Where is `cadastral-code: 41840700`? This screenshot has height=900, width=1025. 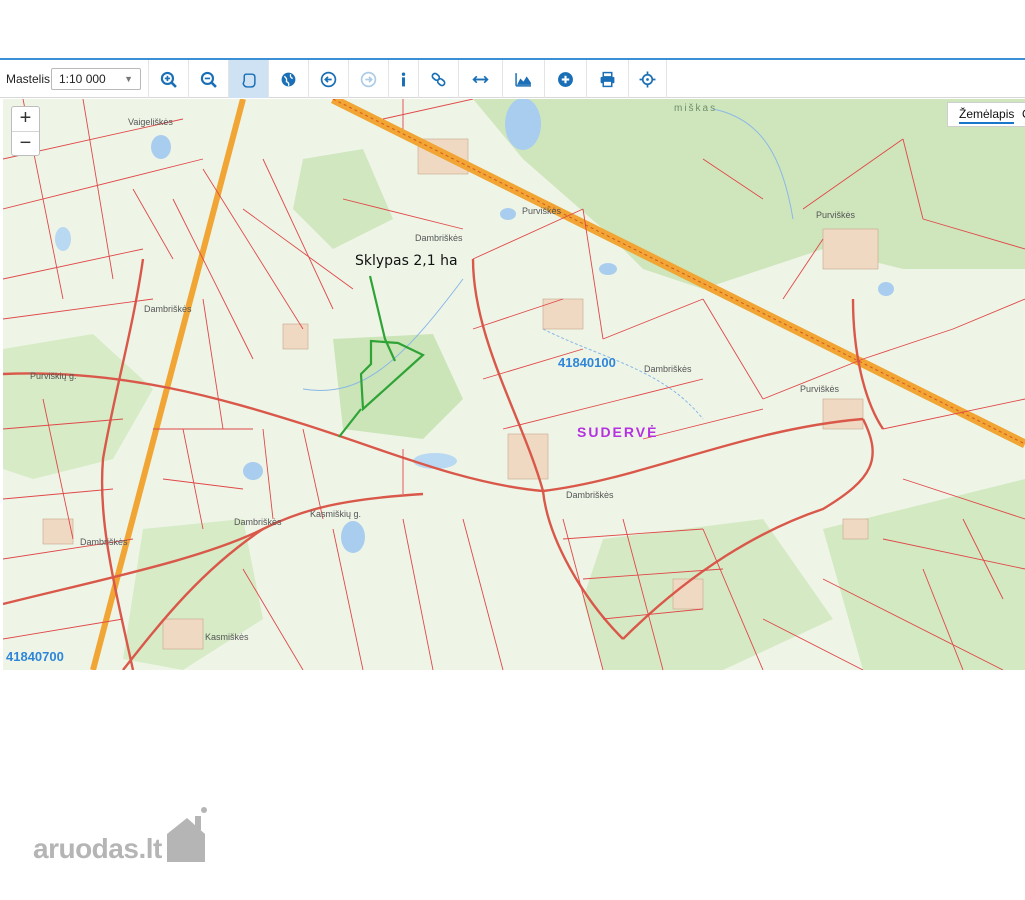
cadastral-code: 41840700 is located at coordinates (35, 656).